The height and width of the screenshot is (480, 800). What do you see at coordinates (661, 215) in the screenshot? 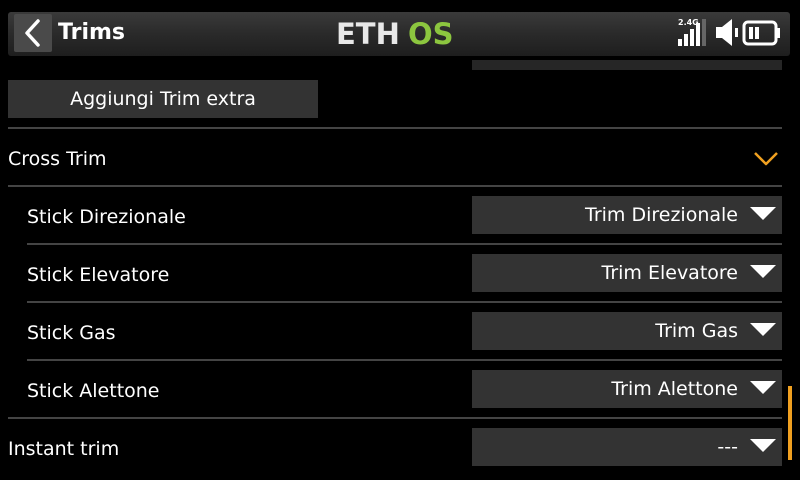
I see `dropdown-value: Trim Direzionale` at bounding box center [661, 215].